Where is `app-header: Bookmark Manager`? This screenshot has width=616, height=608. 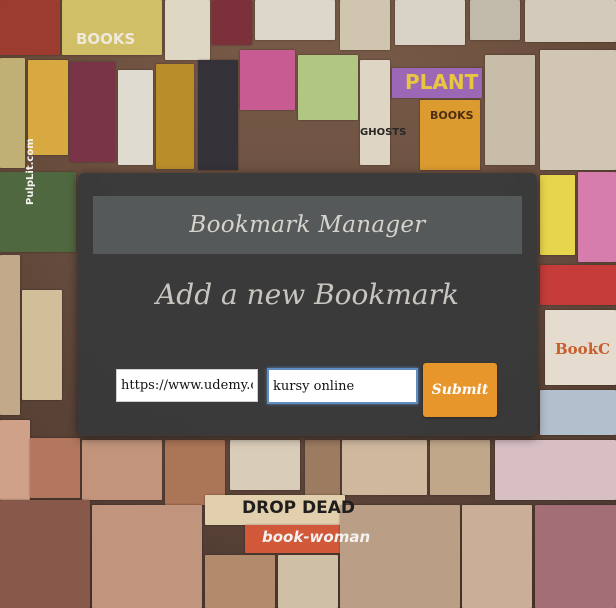
app-header: Bookmark Manager is located at coordinates (307, 225).